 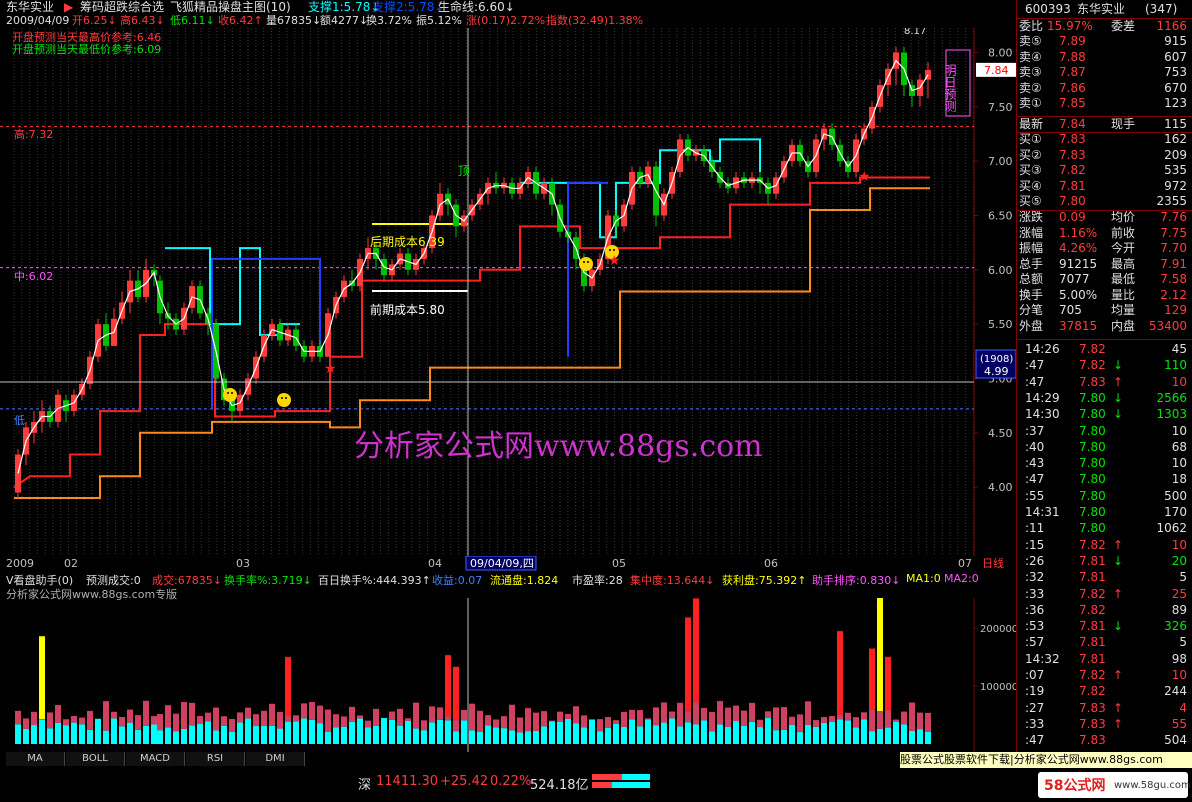 What do you see at coordinates (344, 7) in the screenshot?
I see `support1: 支撑1:5.78↓` at bounding box center [344, 7].